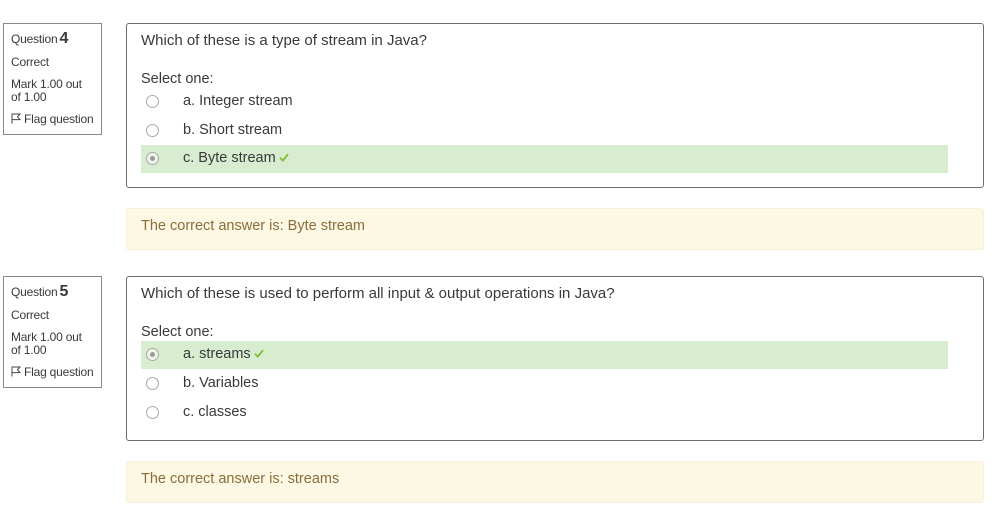 This screenshot has height=531, width=1007. I want to click on question-number: 5, so click(64, 291).